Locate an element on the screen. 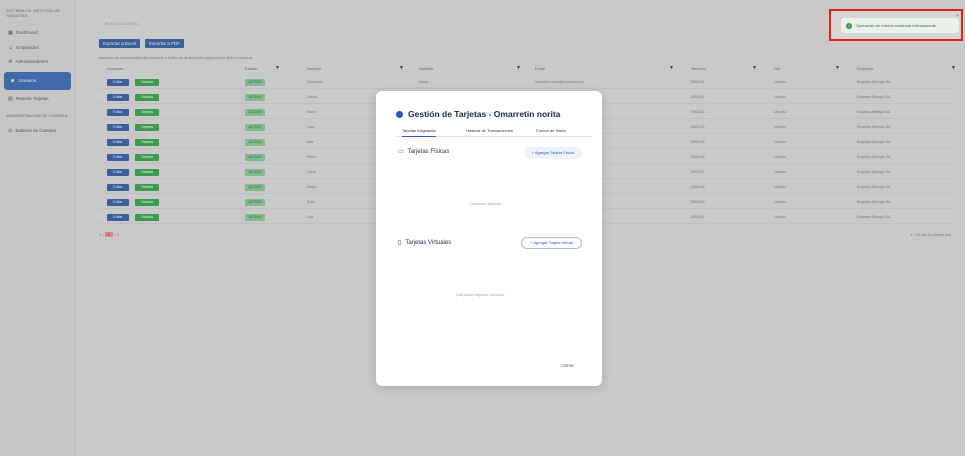 This screenshot has height=456, width=965. pager-info: 1 - 10 de 10 elementos is located at coordinates (930, 234).